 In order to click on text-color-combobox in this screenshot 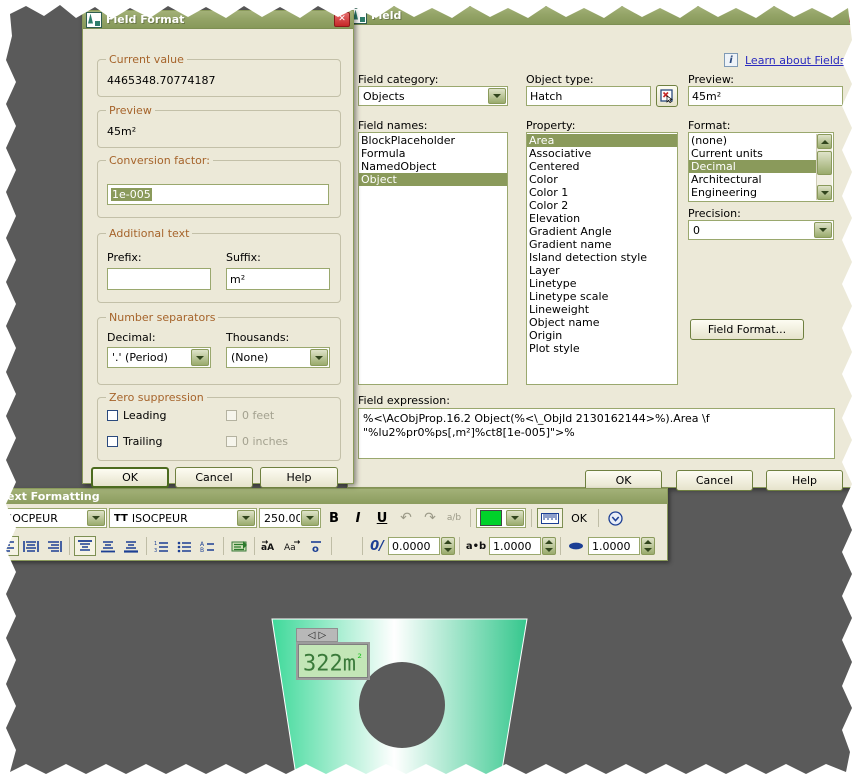, I will do `click(501, 518)`.